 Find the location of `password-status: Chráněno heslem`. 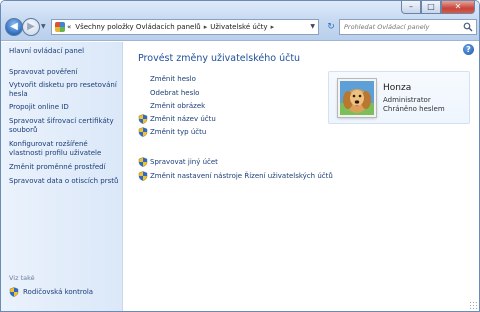

password-status: Chráněno heslem is located at coordinates (414, 109).